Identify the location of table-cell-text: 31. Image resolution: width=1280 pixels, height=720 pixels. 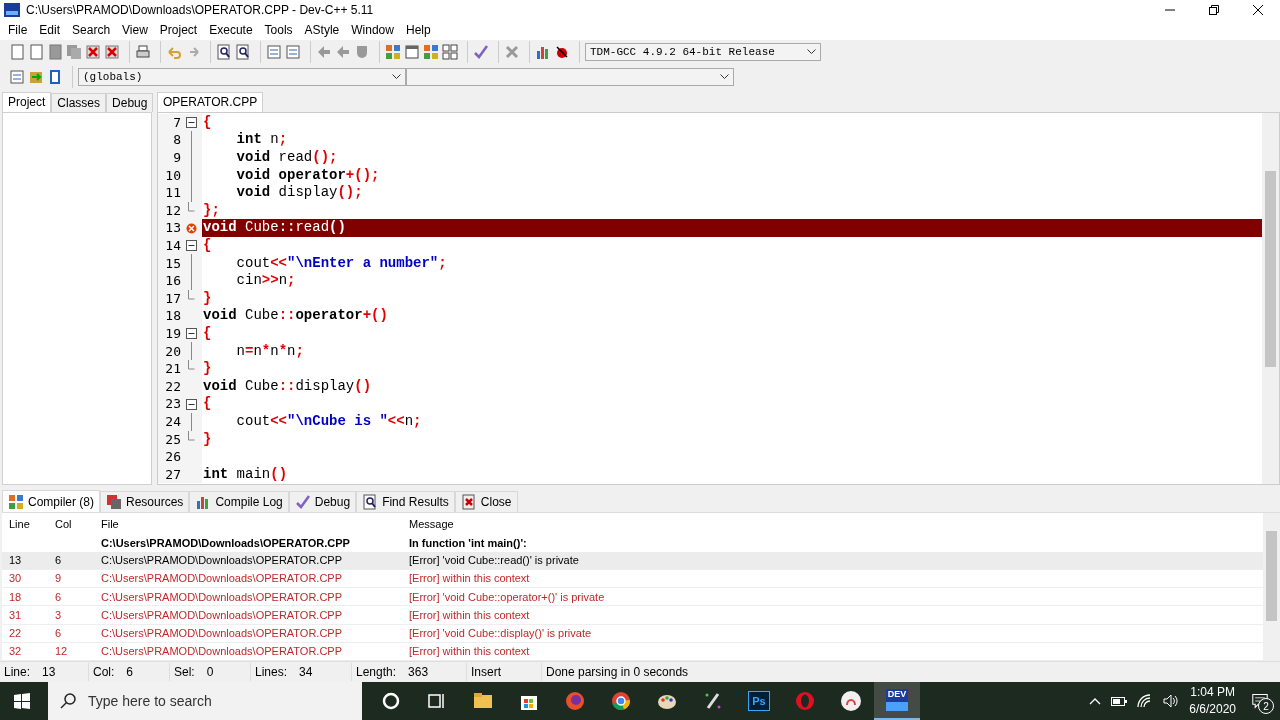
(15, 614).